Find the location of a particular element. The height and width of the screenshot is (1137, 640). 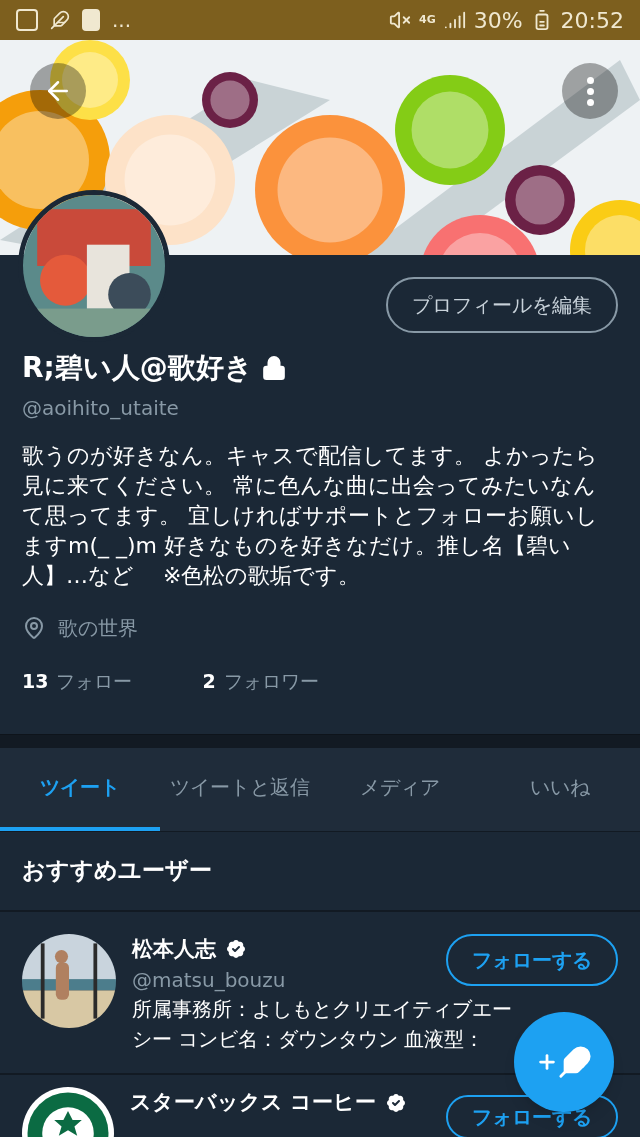

followers-label: フォロワー is located at coordinates (271, 681).